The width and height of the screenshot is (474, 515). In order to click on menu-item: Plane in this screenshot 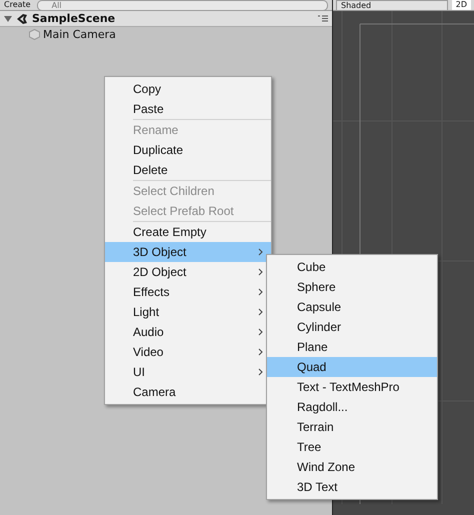, I will do `click(352, 347)`.